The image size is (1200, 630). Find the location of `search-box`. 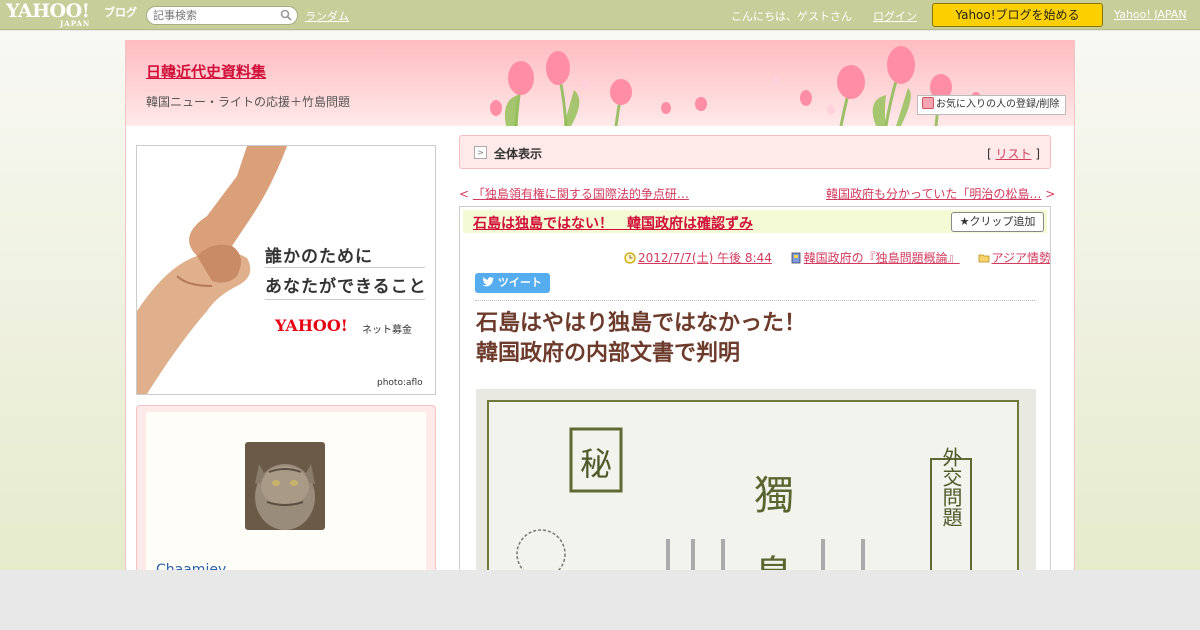

search-box is located at coordinates (222, 15).